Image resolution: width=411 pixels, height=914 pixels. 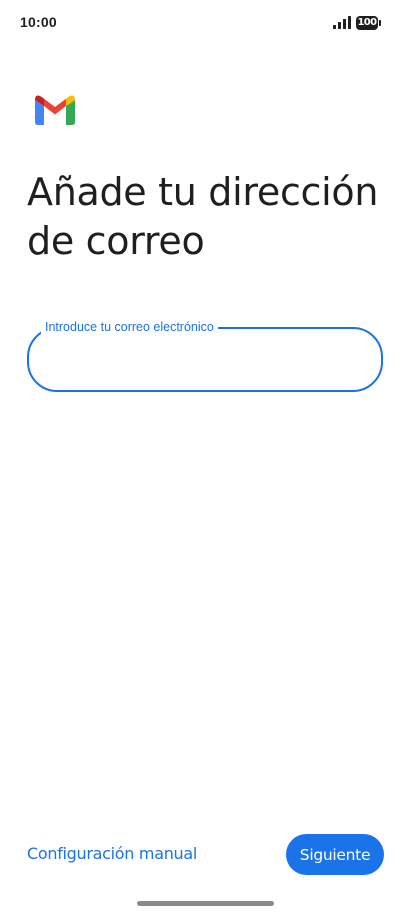 I want to click on battery-icon: 100, so click(x=369, y=23).